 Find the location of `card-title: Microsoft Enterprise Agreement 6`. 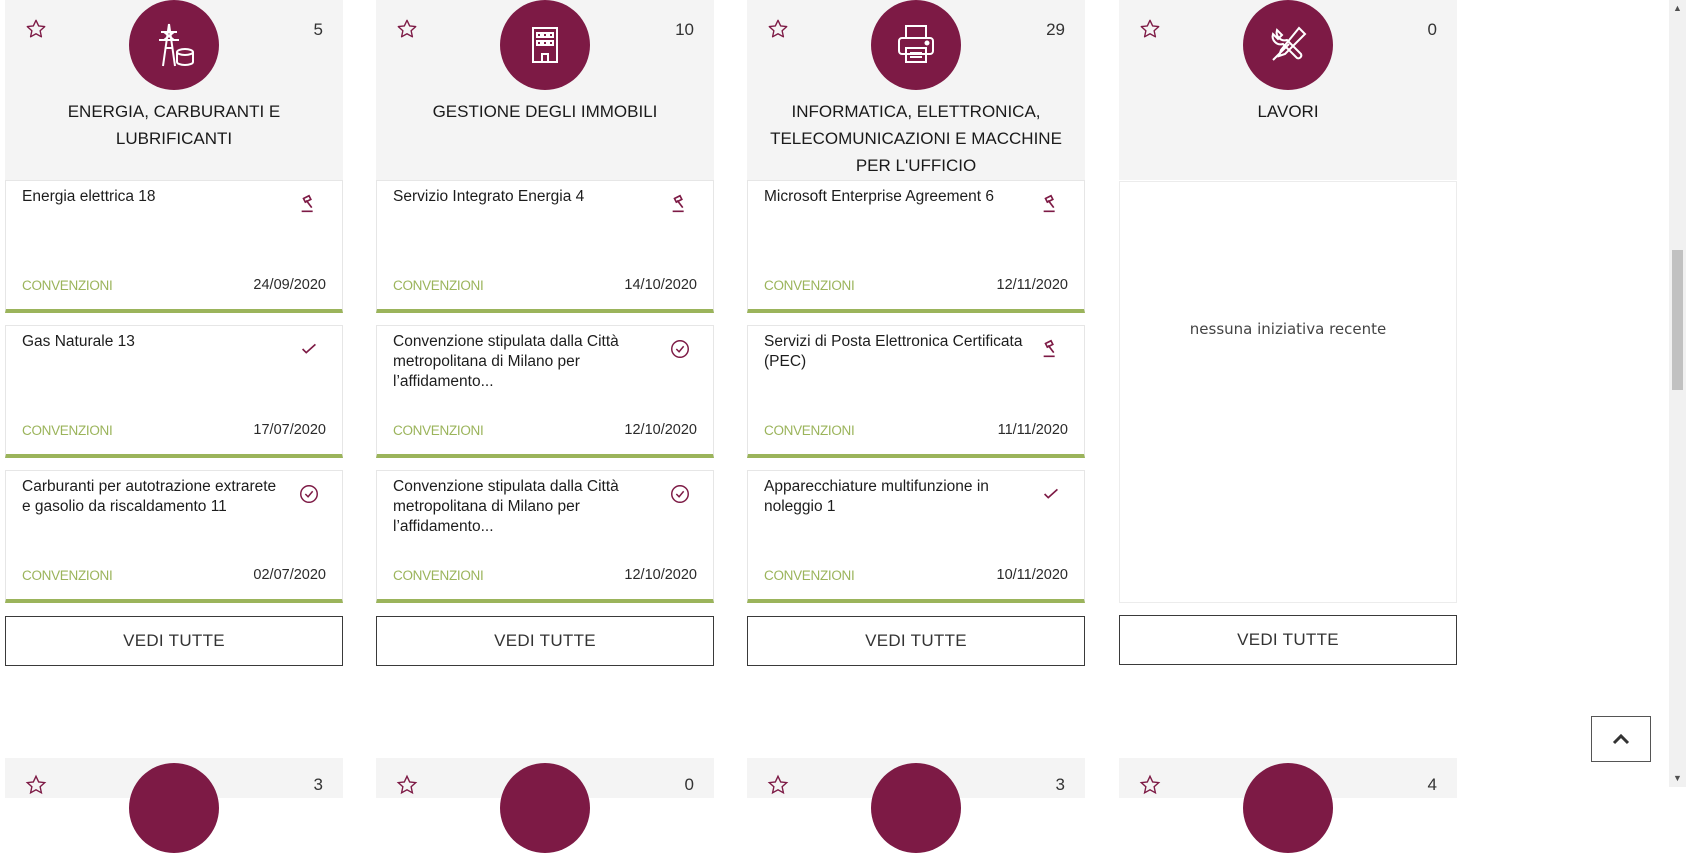

card-title: Microsoft Enterprise Agreement 6 is located at coordinates (895, 197).